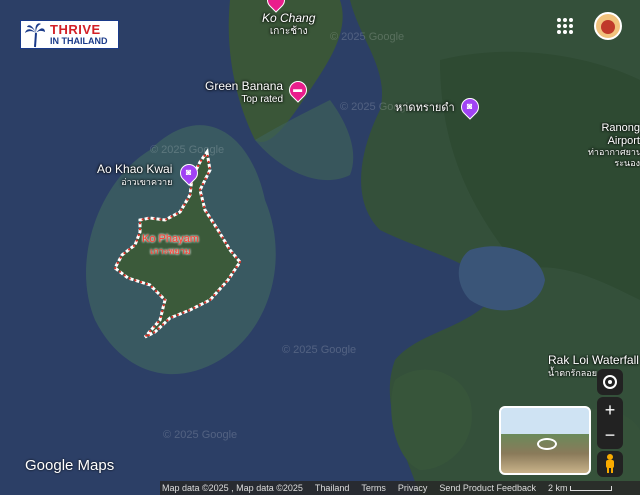 Image resolution: width=640 pixels, height=495 pixels. What do you see at coordinates (289, 18) in the screenshot?
I see `ko-chang-name: Ko Chang` at bounding box center [289, 18].